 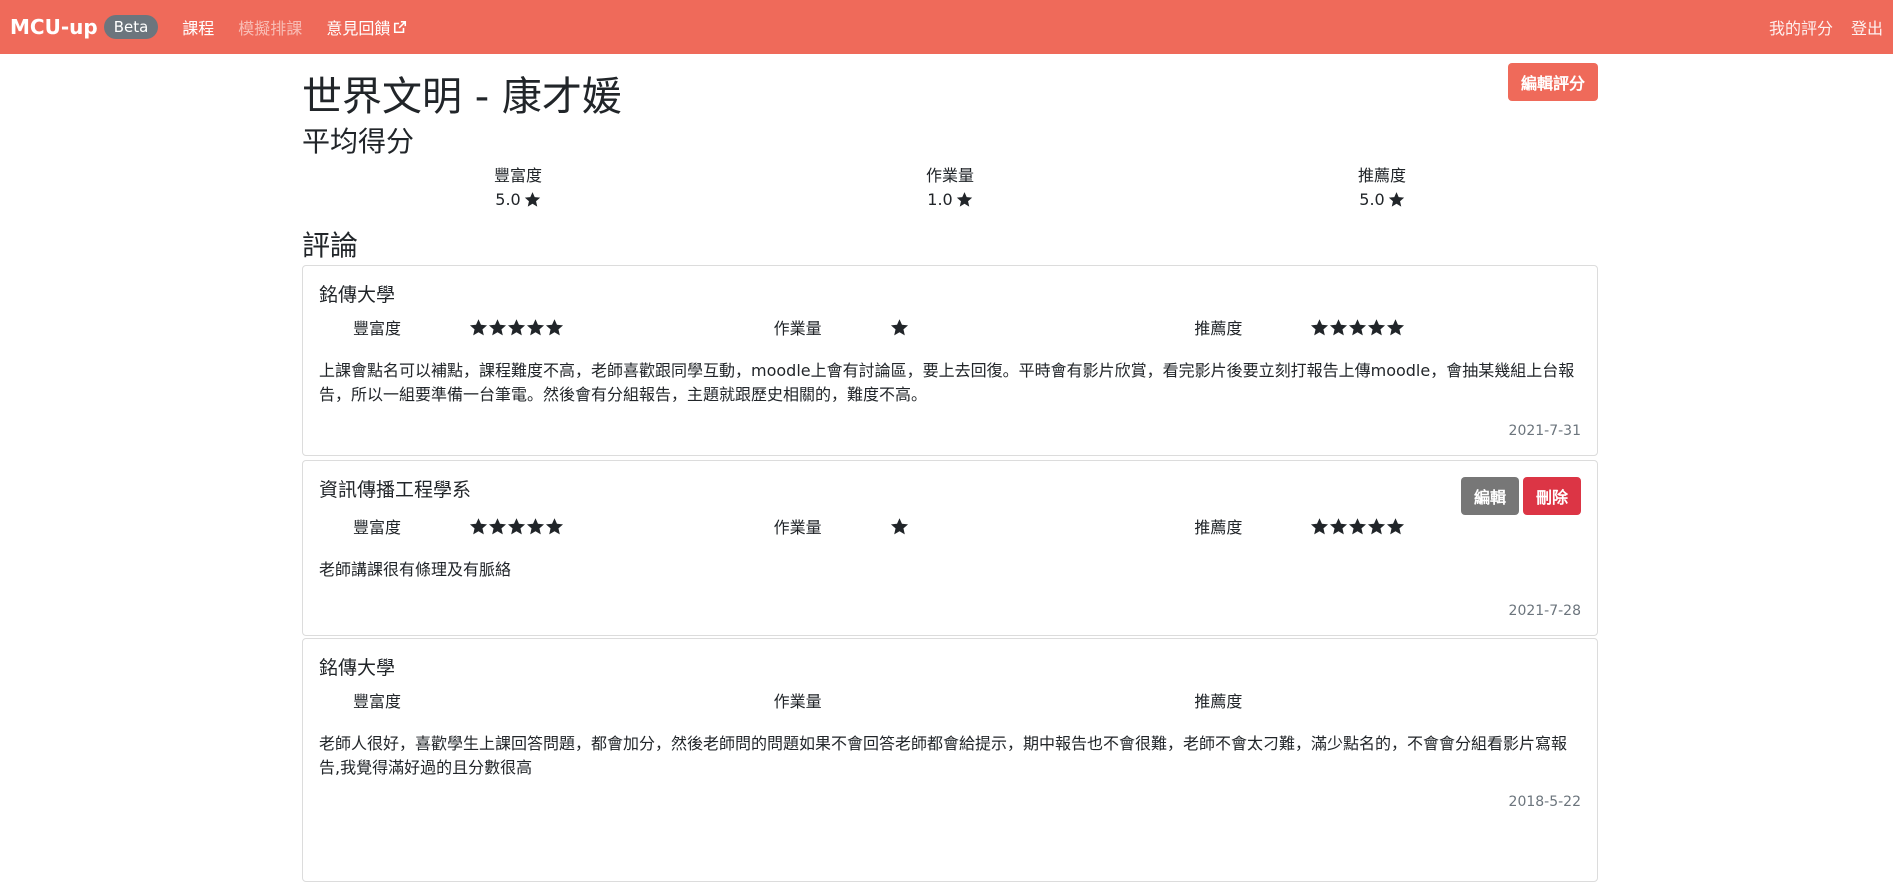 I want to click on average-workload-value: 1.0, so click(x=940, y=199).